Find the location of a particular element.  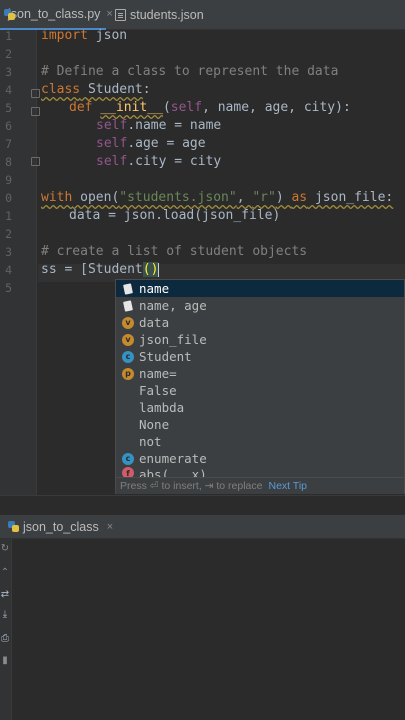

run-tab: json_to_class × is located at coordinates (202, 527).